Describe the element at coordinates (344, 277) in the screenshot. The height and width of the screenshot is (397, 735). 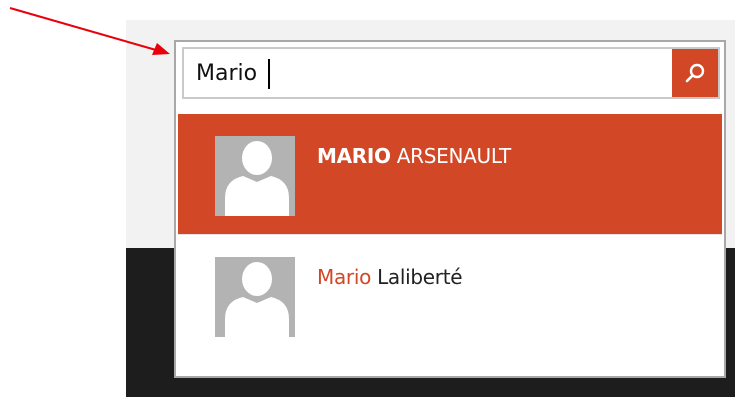
I see `result-name-match: Mario` at that location.